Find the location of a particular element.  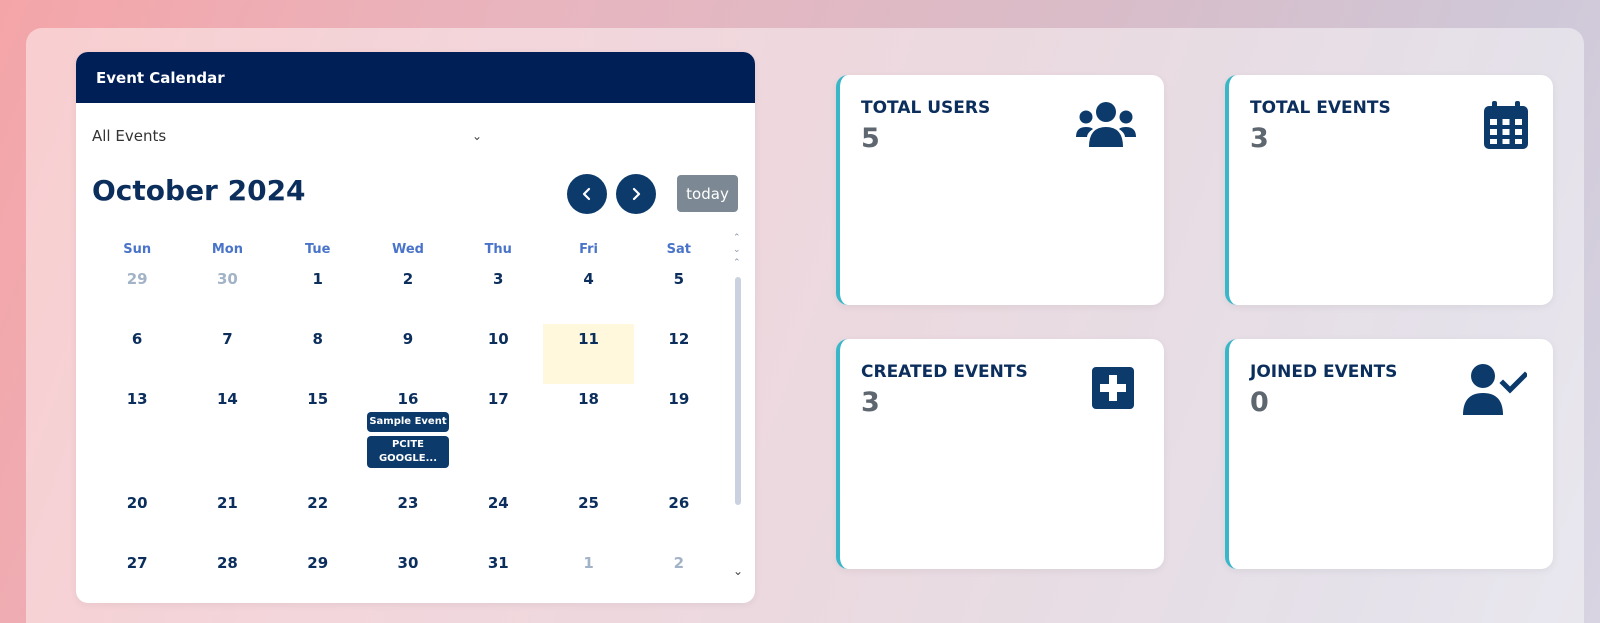

day-number: 7 is located at coordinates (227, 339).